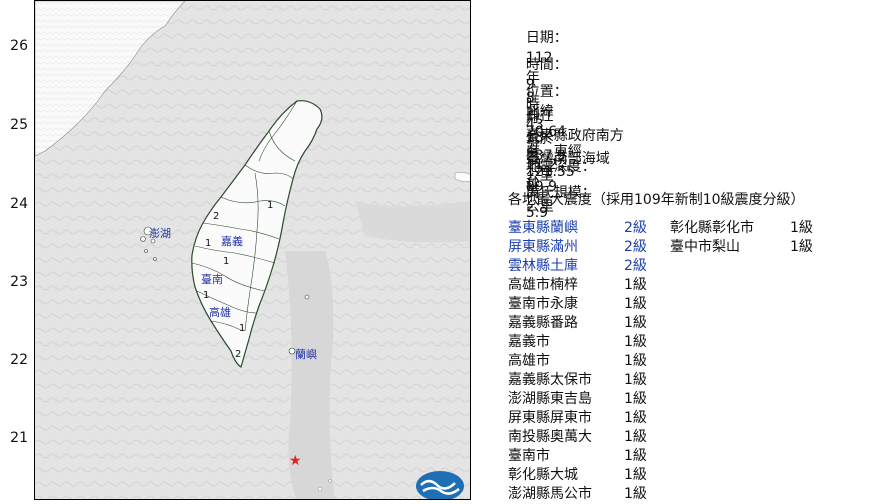  Describe the element at coordinates (543, 266) in the screenshot. I see `intensity-place: 雲林縣土庫` at that location.